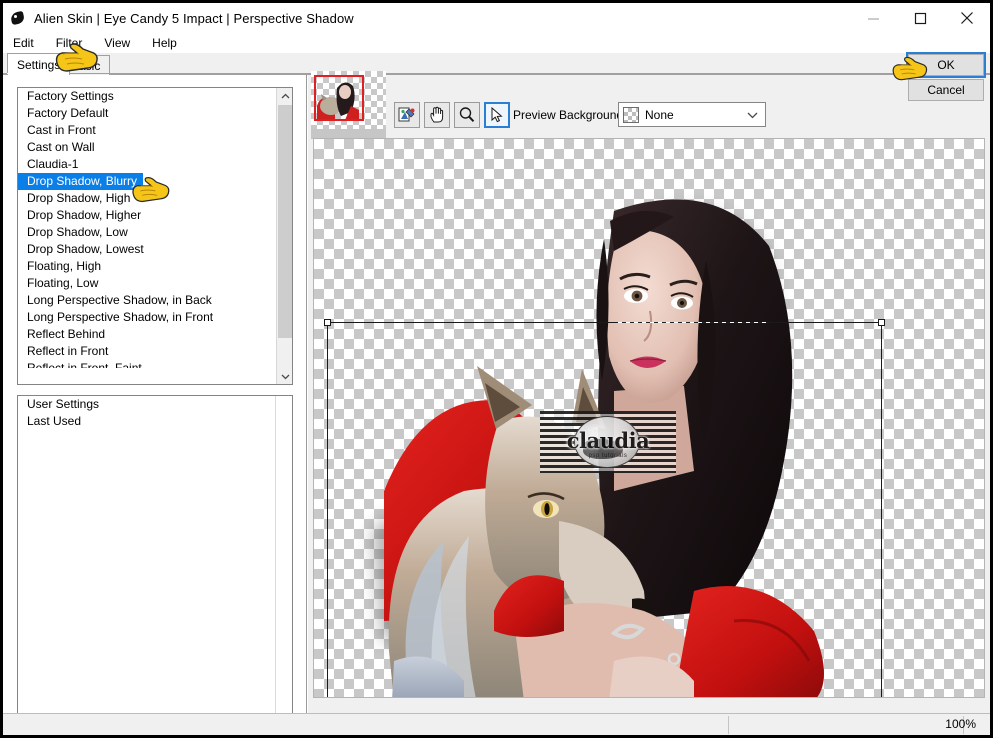 This screenshot has height=738, width=993. I want to click on list-header-factory: Factory Settings, so click(70, 96).